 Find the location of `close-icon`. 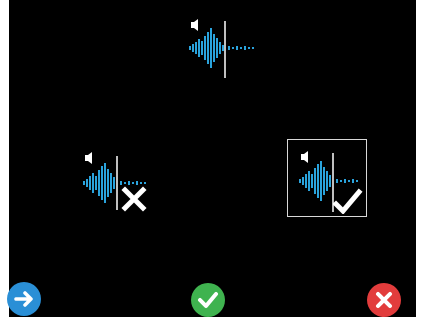

close-icon is located at coordinates (384, 300).